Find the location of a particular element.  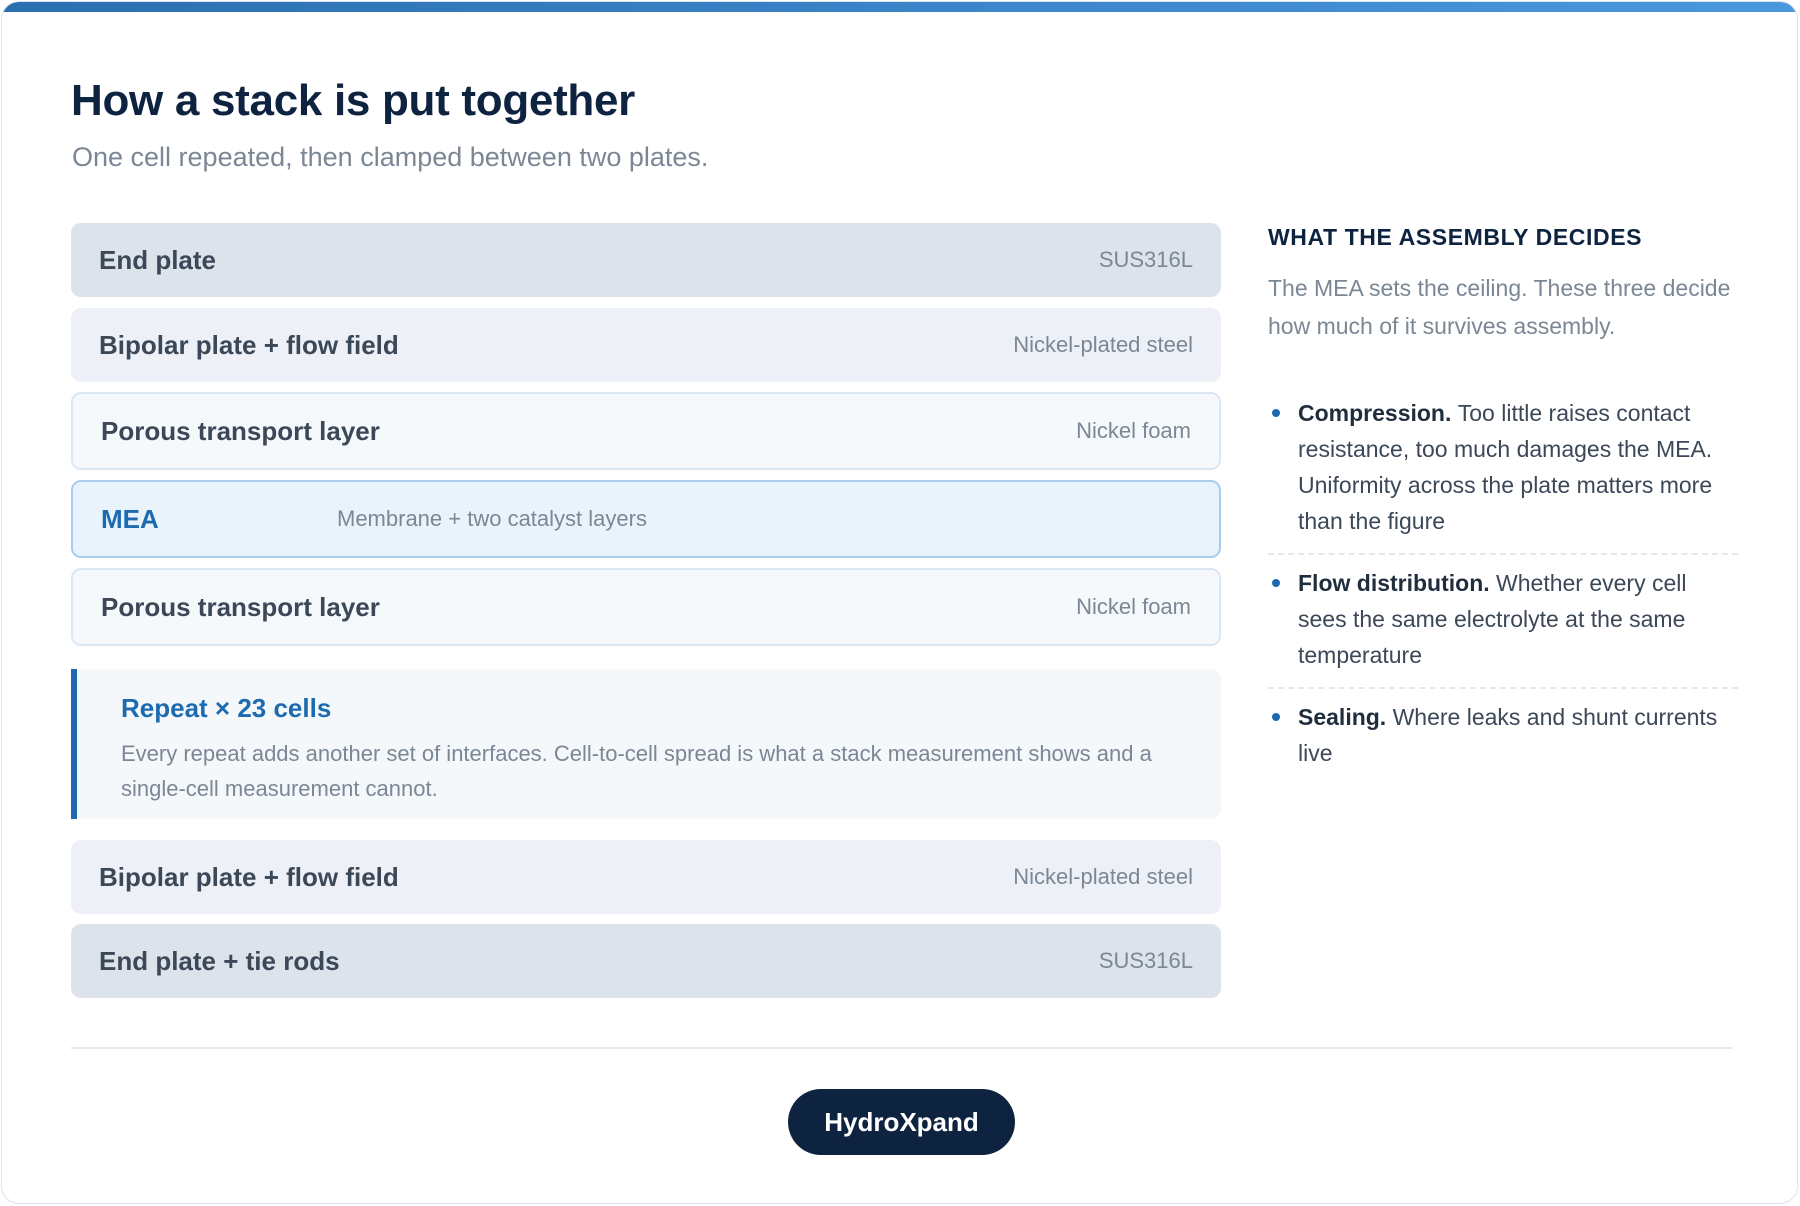

layer-mea: MEA Membrane + two catalyst layers is located at coordinates (646, 519).